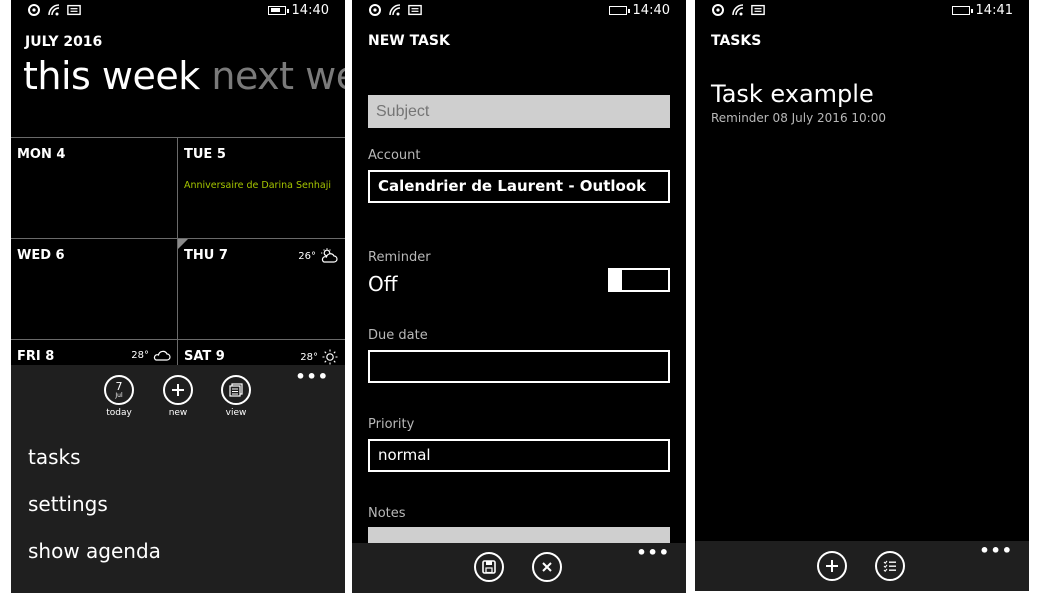 The image size is (1048, 593). I want to click on day-cell: WED 6, so click(94, 289).